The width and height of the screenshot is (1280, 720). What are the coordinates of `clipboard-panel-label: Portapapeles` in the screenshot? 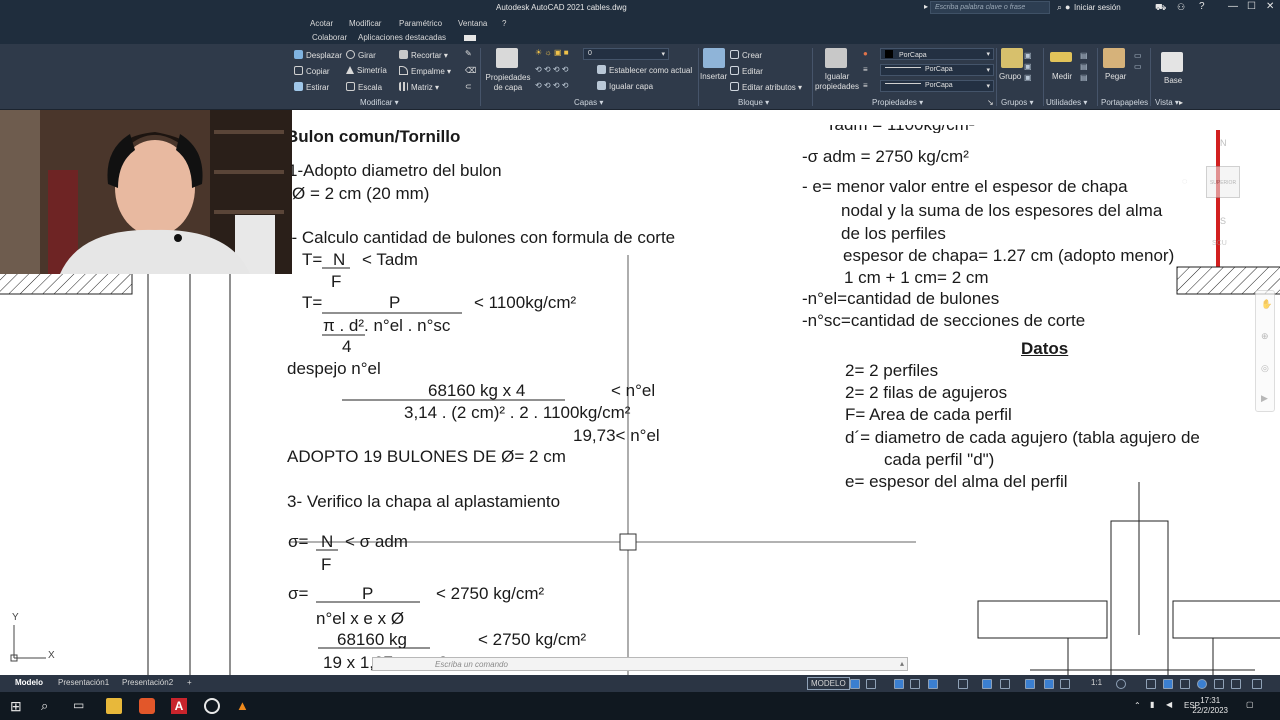 It's located at (1124, 102).